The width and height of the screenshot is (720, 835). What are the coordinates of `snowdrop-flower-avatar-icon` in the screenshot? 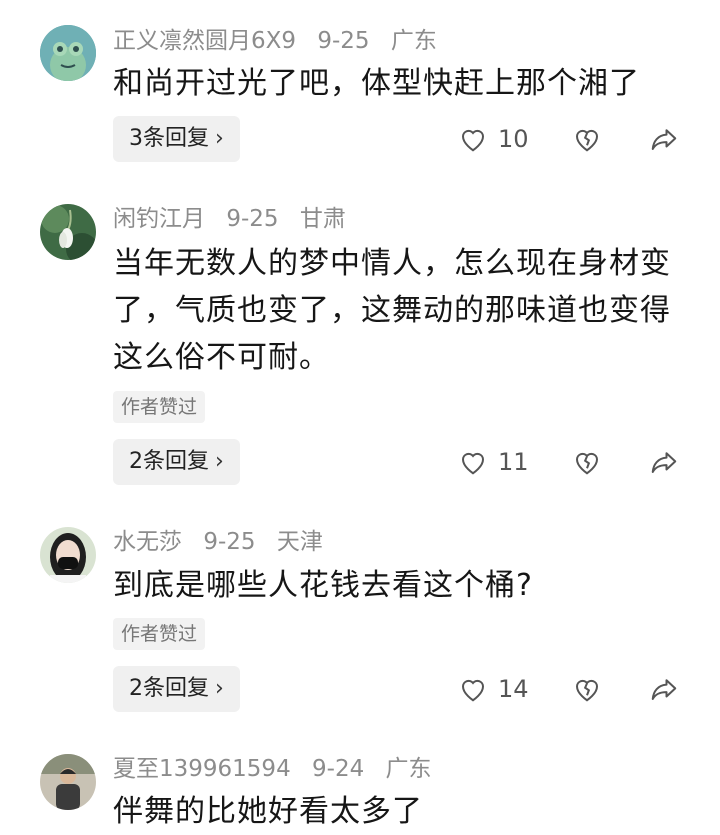 It's located at (68, 232).